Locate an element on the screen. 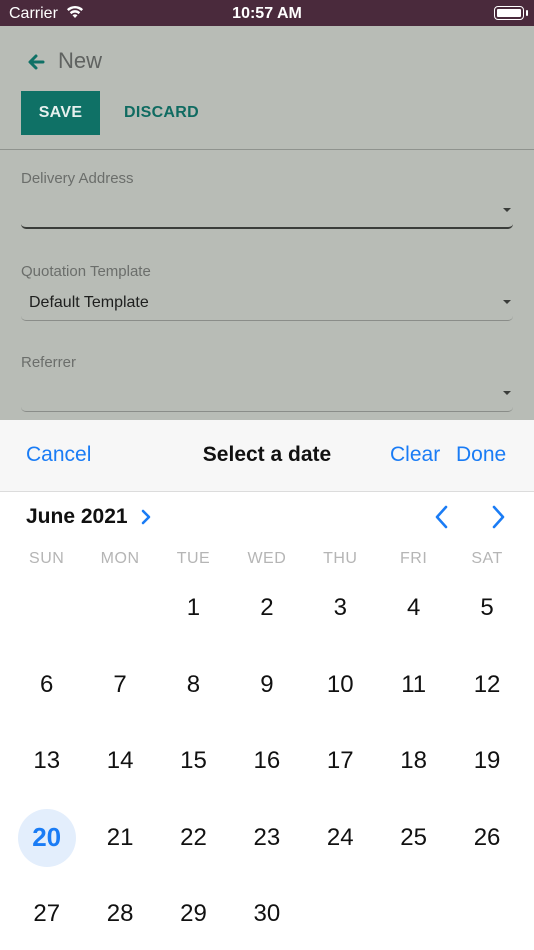  day-number: 26 is located at coordinates (487, 837).